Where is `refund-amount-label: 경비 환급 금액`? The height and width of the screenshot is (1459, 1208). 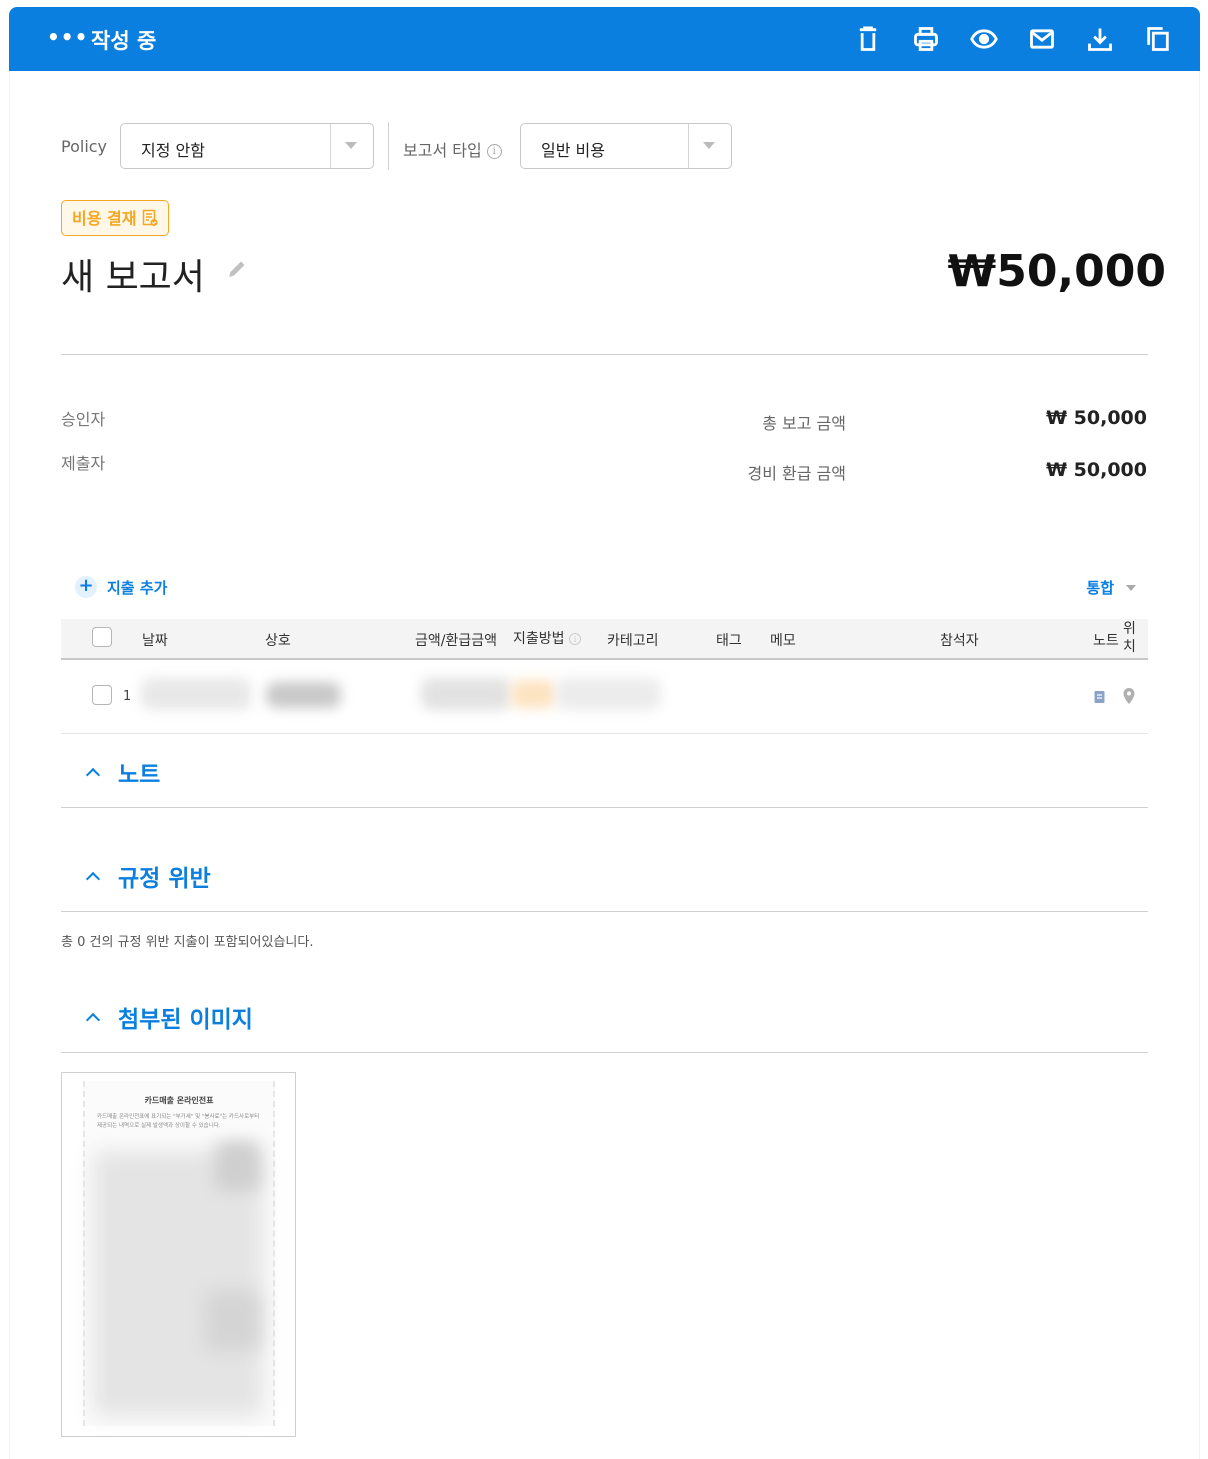
refund-amount-label: 경비 환급 금액 is located at coordinates (797, 473).